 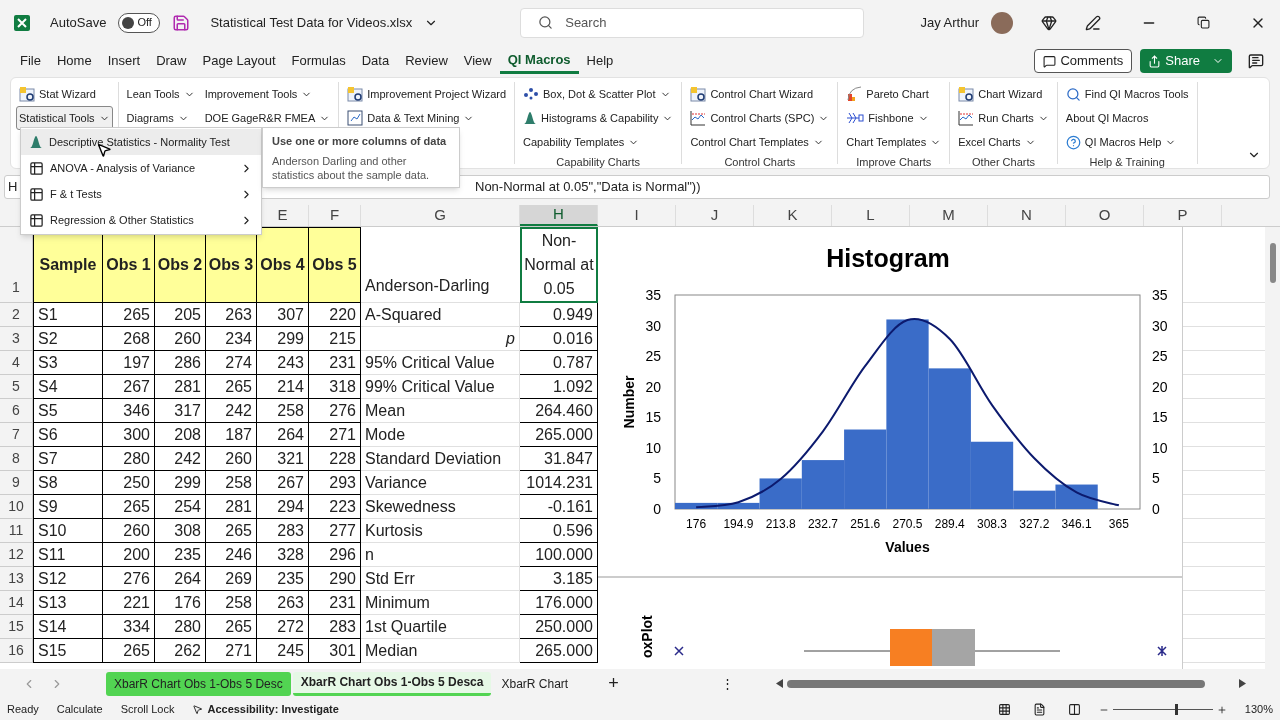 What do you see at coordinates (1107, 118) in the screenshot?
I see `ribbon-button: About QI Macros` at bounding box center [1107, 118].